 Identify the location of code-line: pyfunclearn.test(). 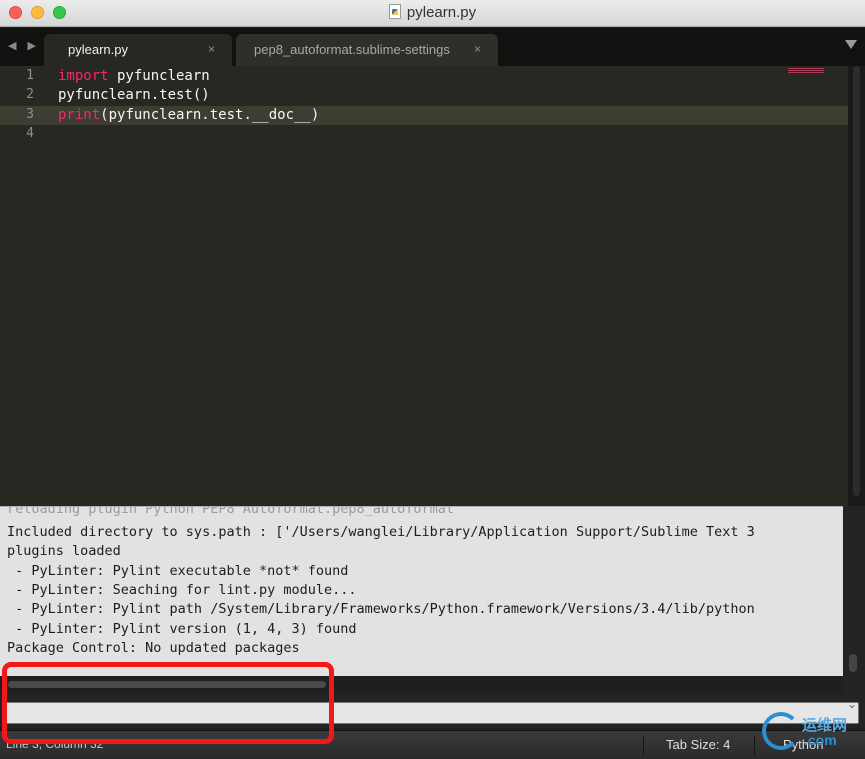
(134, 95).